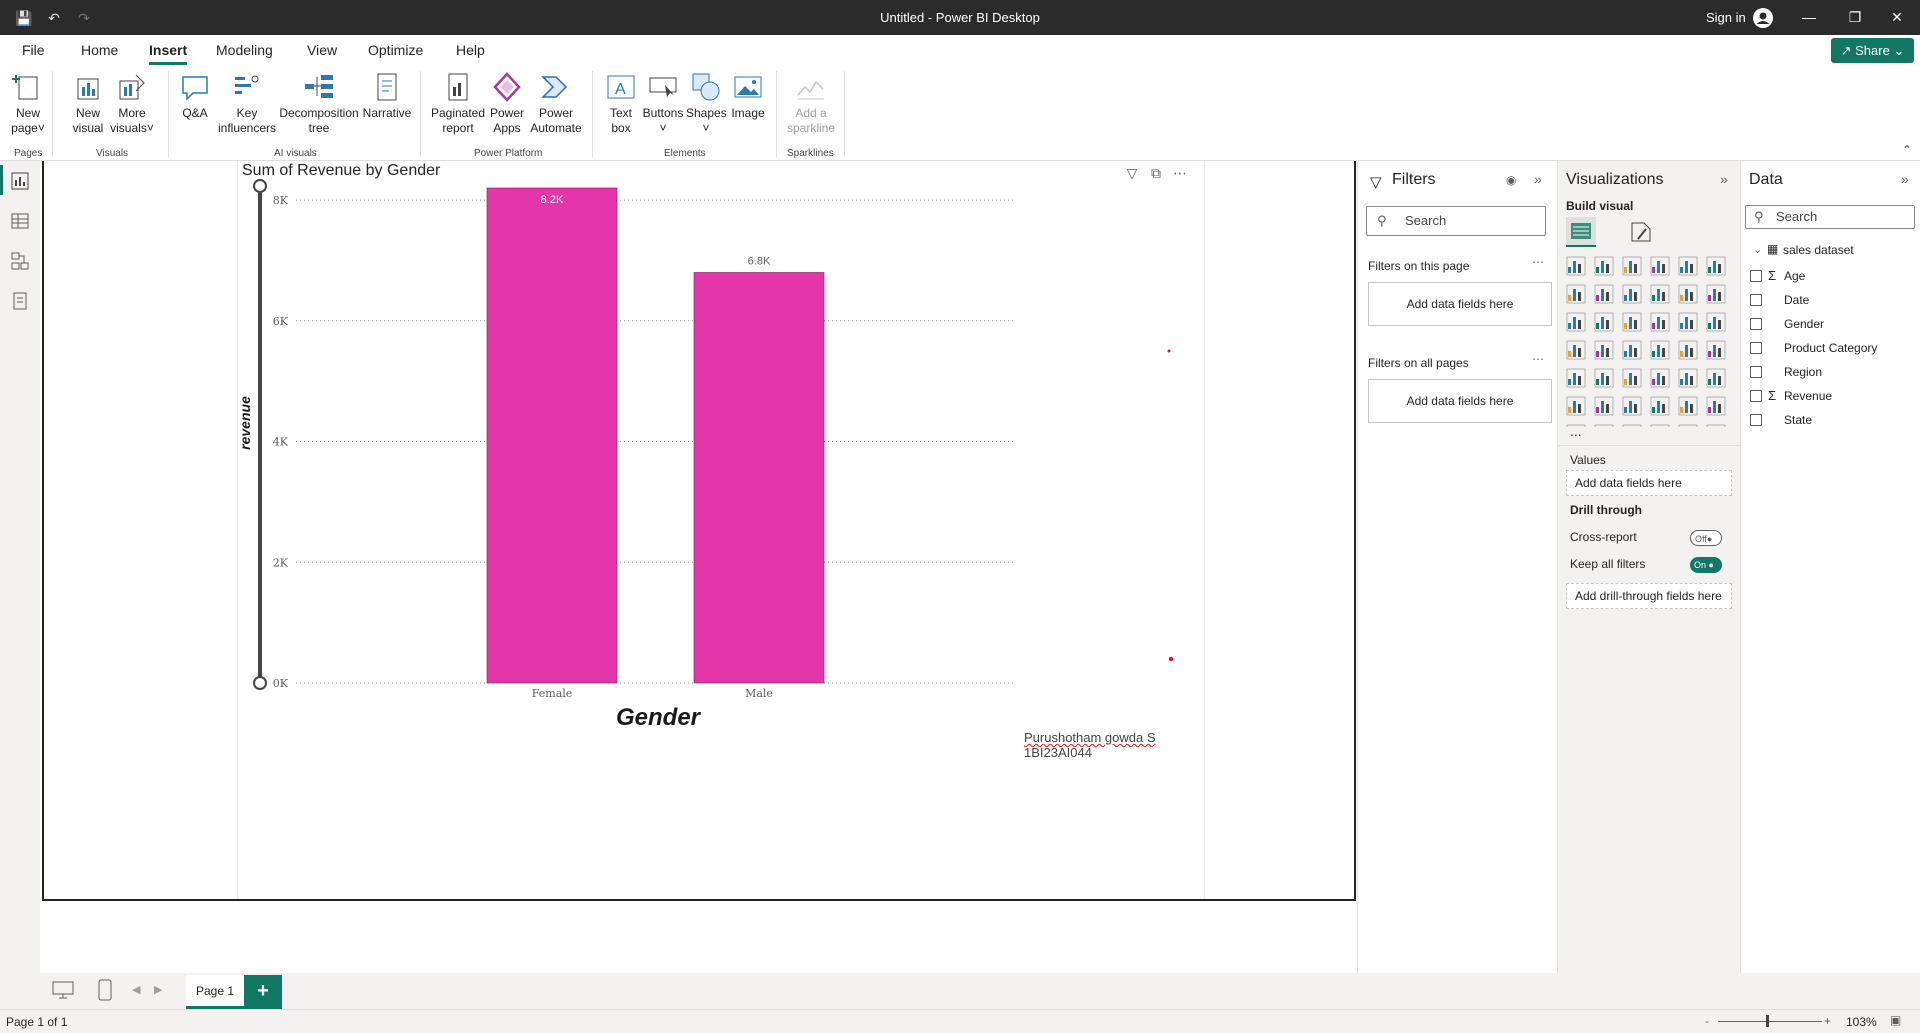 The width and height of the screenshot is (1920, 1033). I want to click on stacked-bar-icon, so click(1576, 266).